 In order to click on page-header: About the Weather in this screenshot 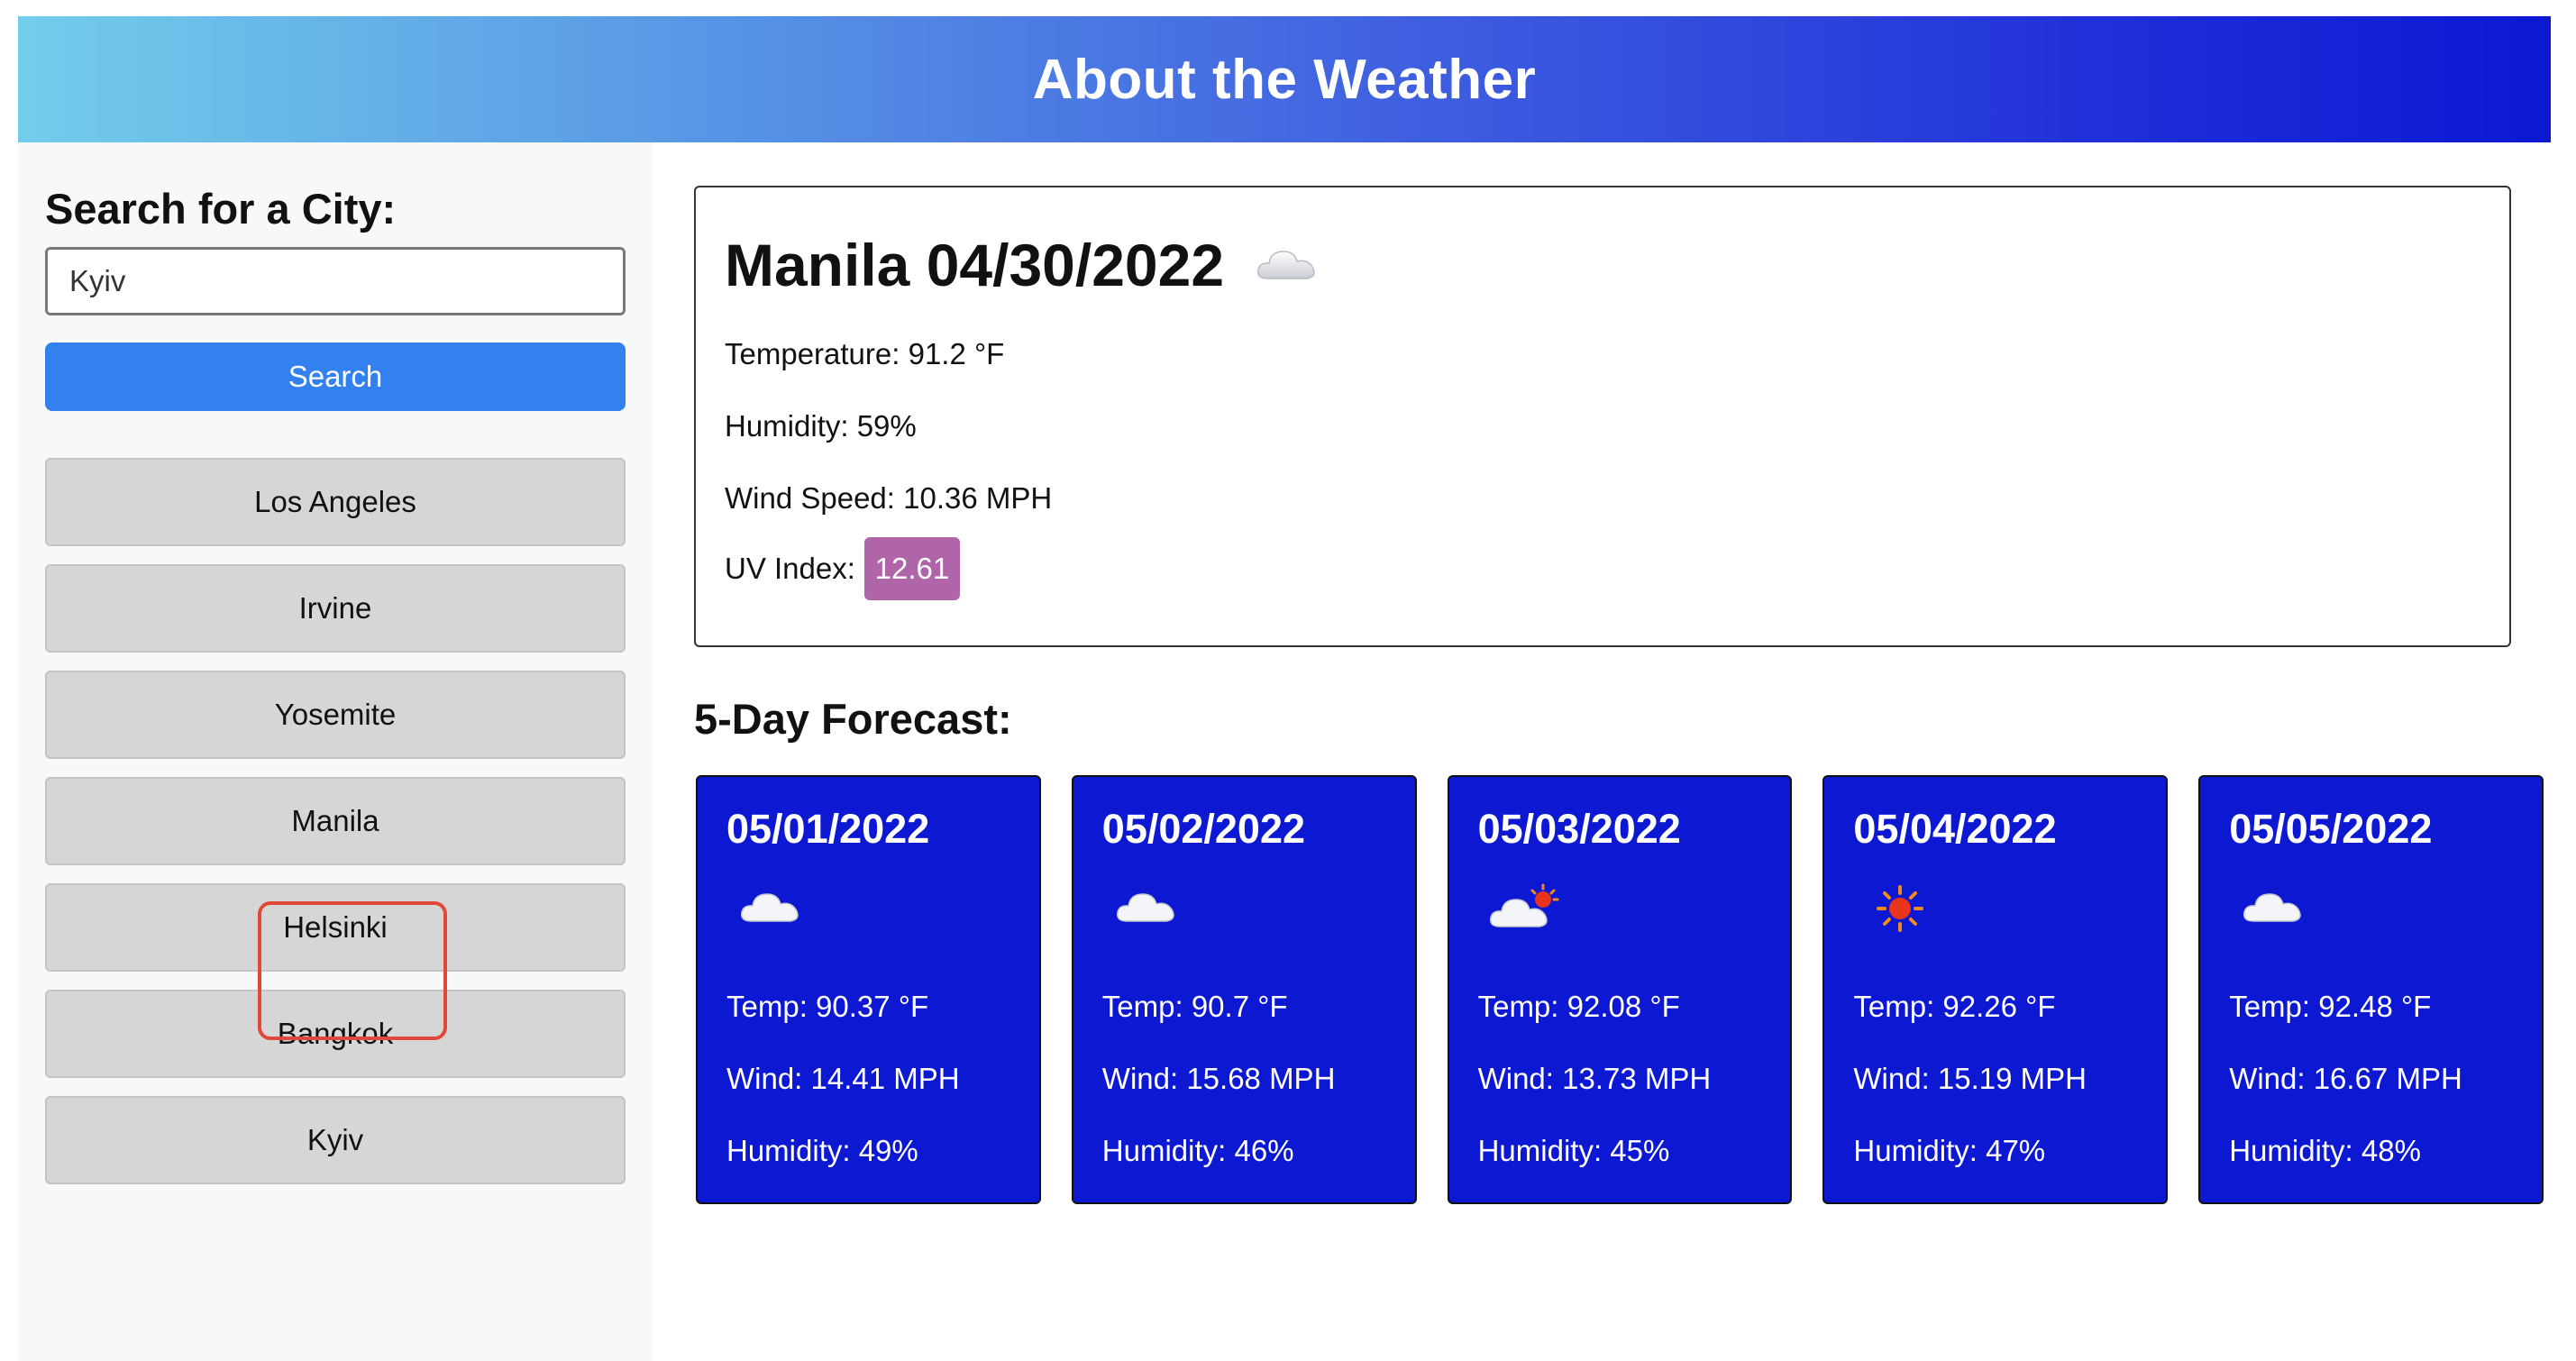, I will do `click(1284, 79)`.